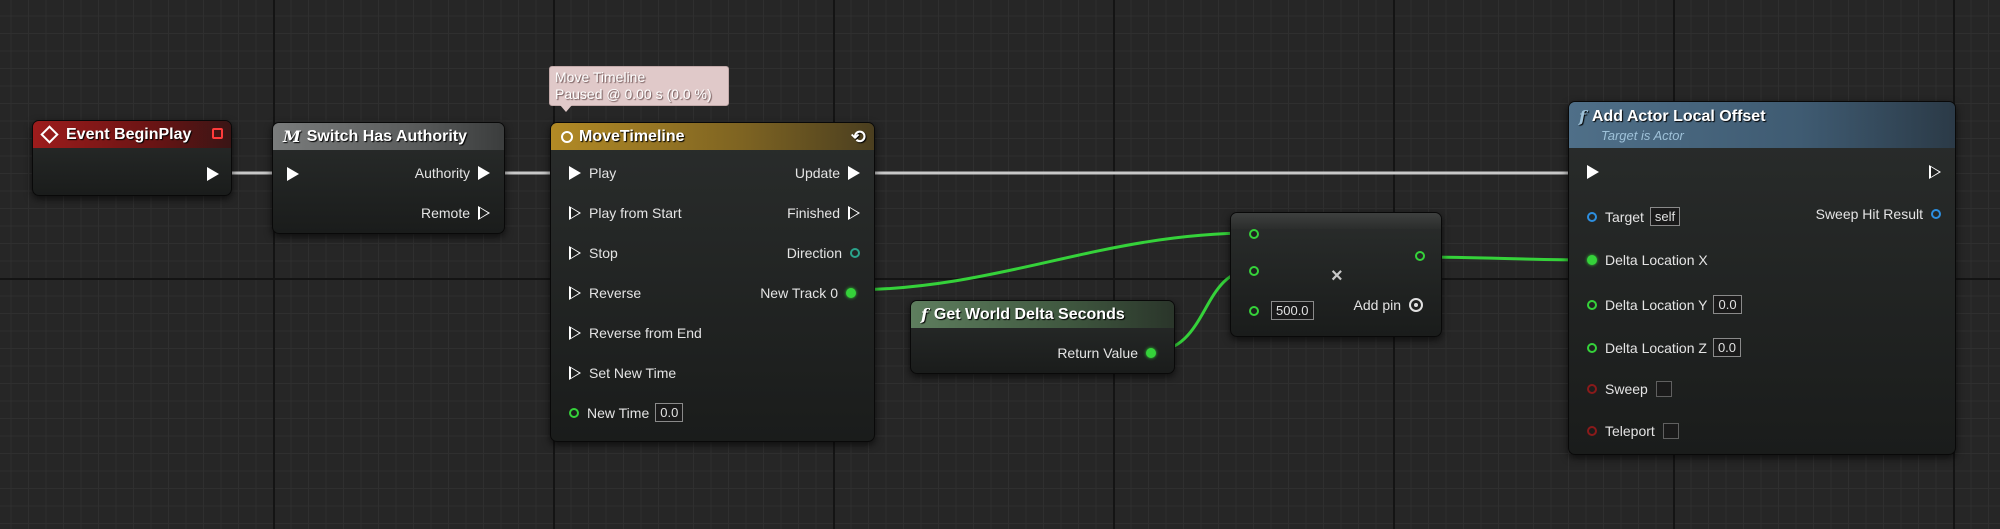  What do you see at coordinates (442, 173) in the screenshot?
I see `authority-label: Authority` at bounding box center [442, 173].